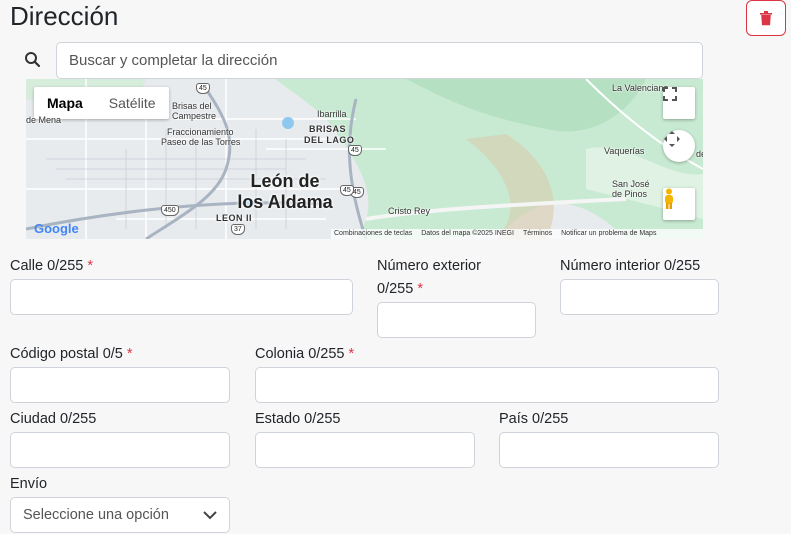 This screenshot has height=534, width=791. I want to click on place-label: BRISAS, so click(328, 129).